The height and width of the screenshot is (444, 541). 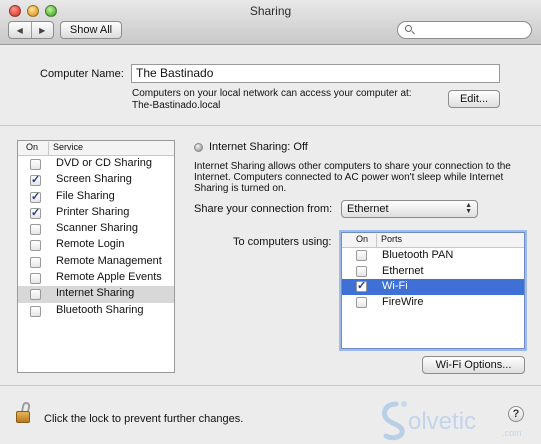 I want to click on share-from-label: Share your connection from:, so click(x=263, y=209).